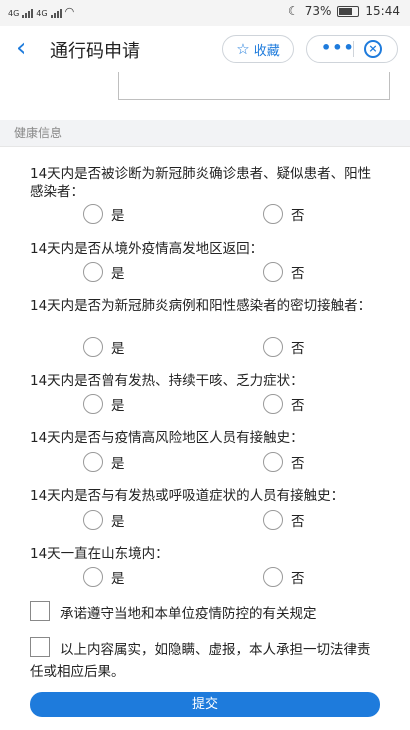 The width and height of the screenshot is (410, 730). What do you see at coordinates (200, 661) in the screenshot?
I see `declaration-text: 以上内容属实，如隐瞒、虚报，本人承担一切法律责任或相应后果。` at bounding box center [200, 661].